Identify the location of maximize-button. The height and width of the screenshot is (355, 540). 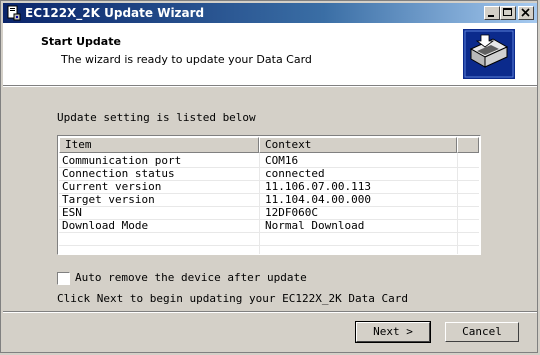
(508, 13).